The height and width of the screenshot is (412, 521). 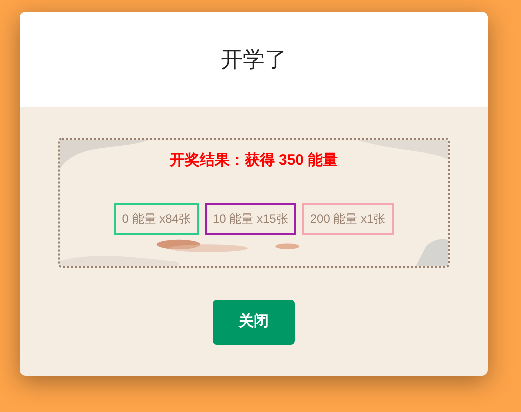 What do you see at coordinates (250, 218) in the screenshot?
I see `prize-tag: 10 能量 x15张` at bounding box center [250, 218].